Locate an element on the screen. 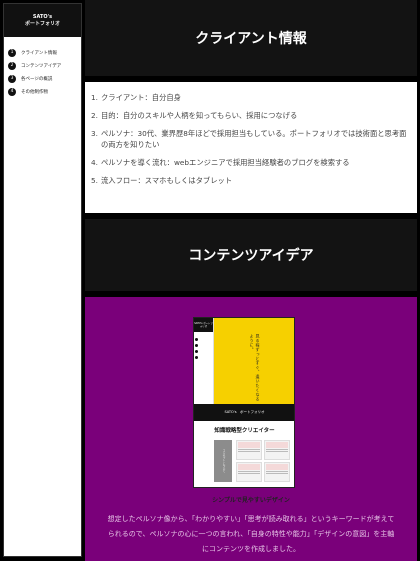 The image size is (420, 561). list-item: 1. クライアント：自分自身 is located at coordinates (136, 97).